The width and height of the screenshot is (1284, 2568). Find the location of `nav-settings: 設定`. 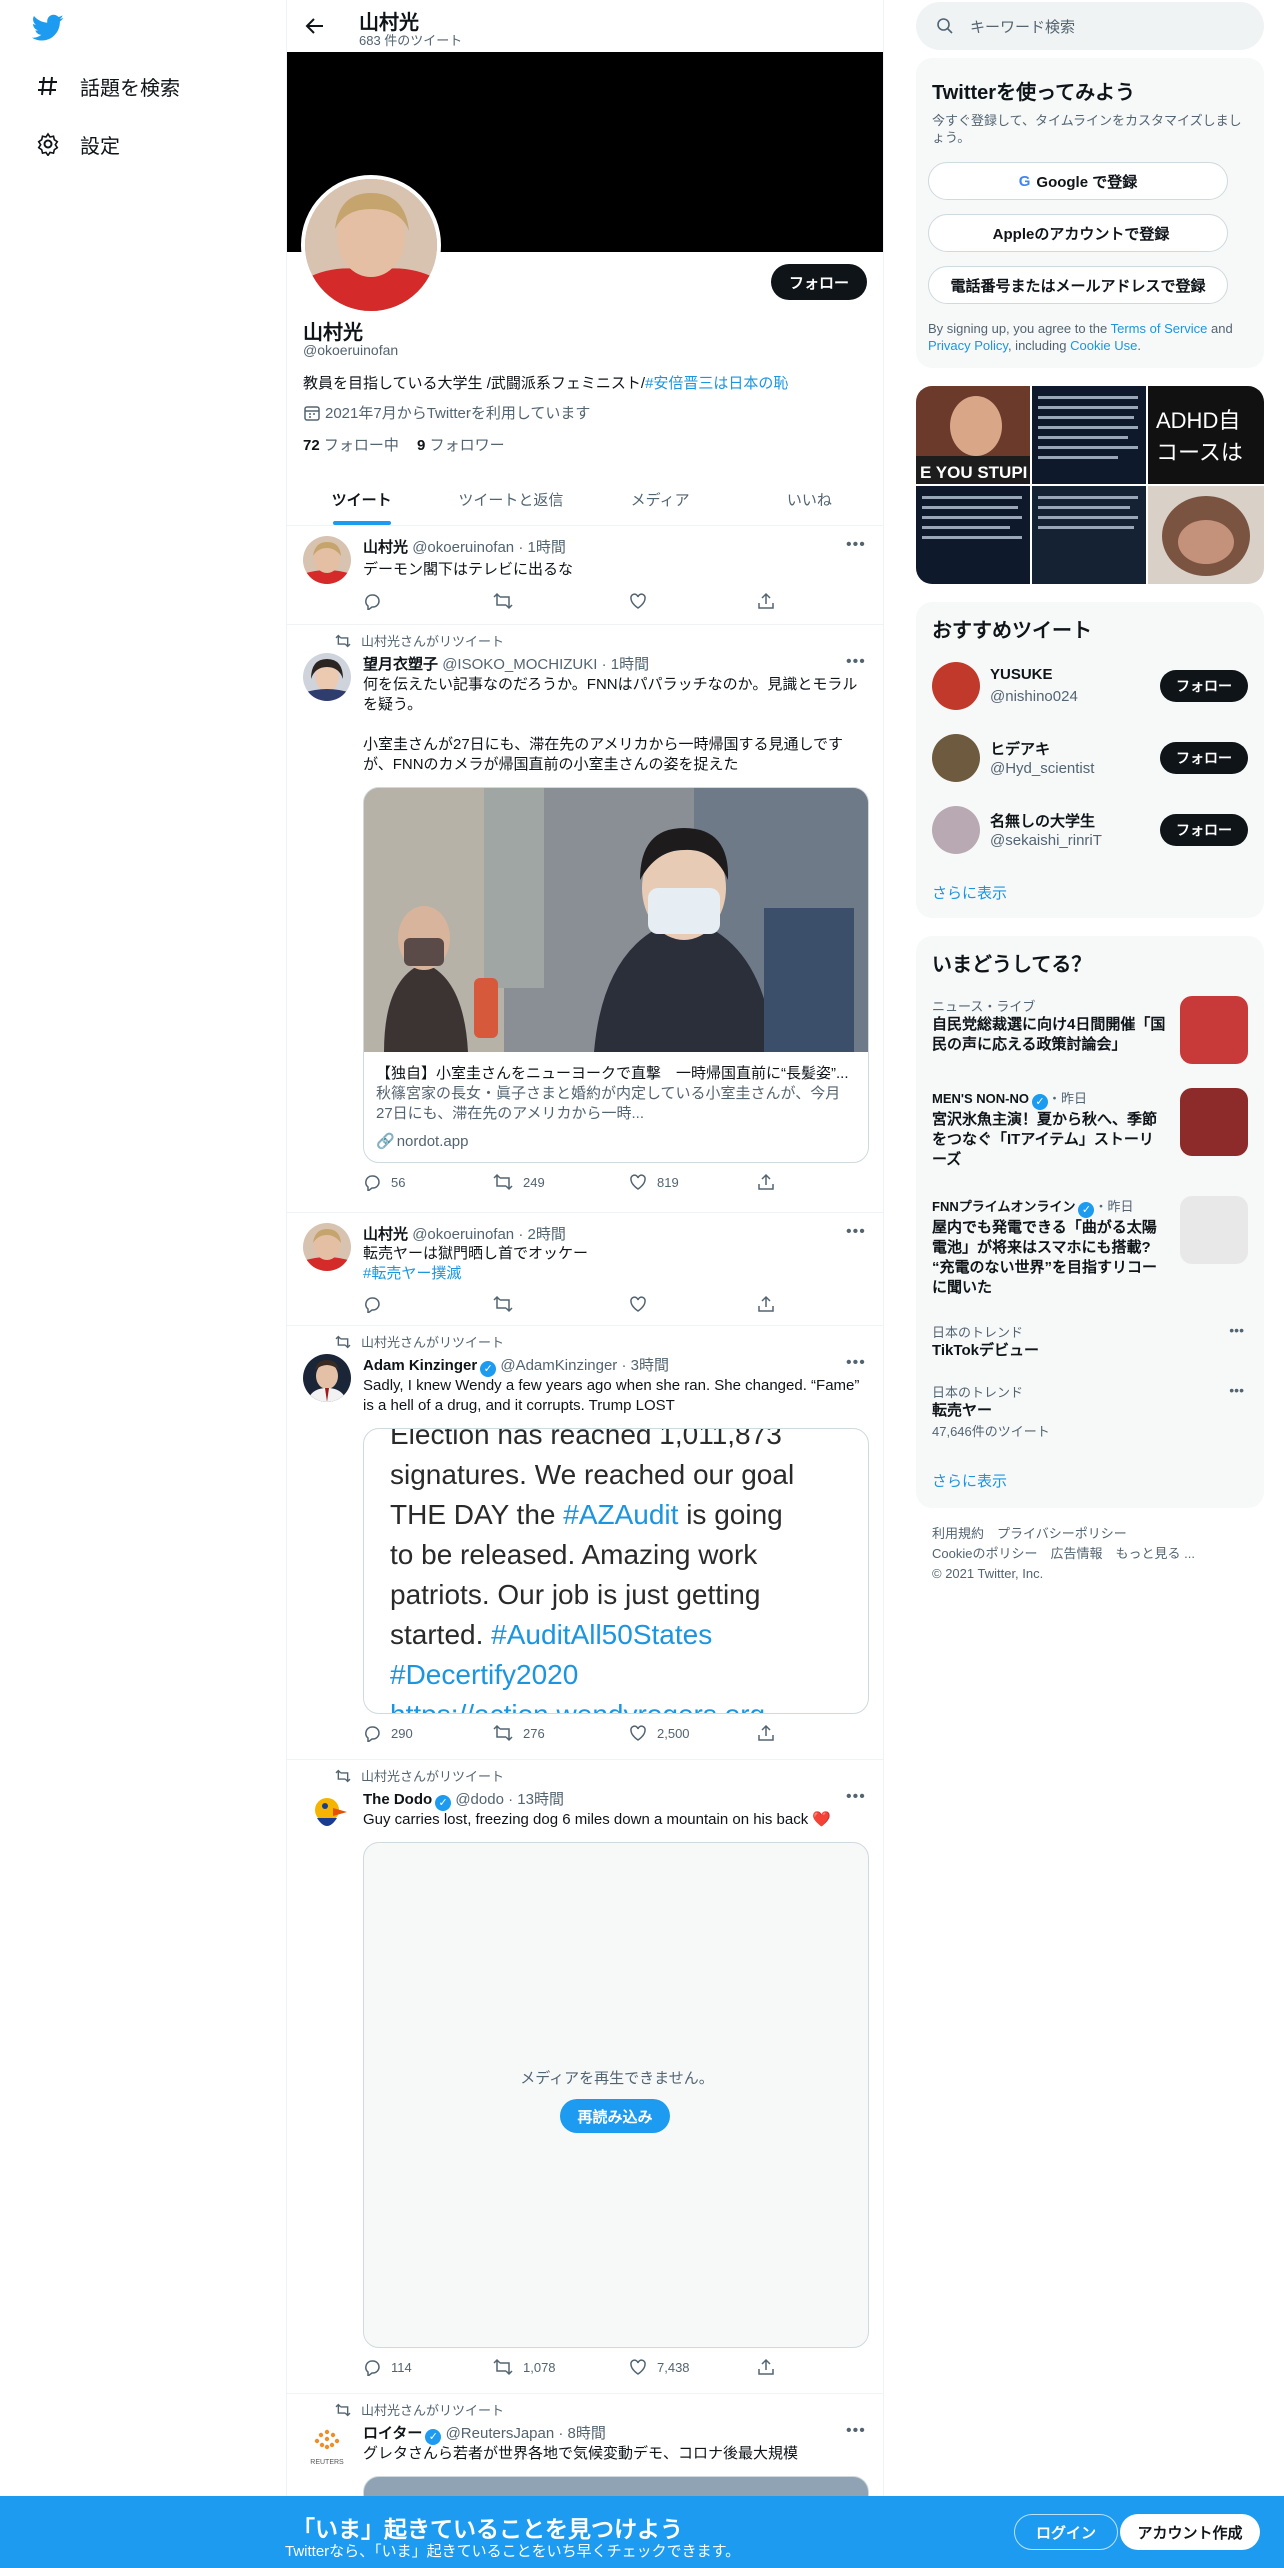

nav-settings: 設定 is located at coordinates (77, 144).